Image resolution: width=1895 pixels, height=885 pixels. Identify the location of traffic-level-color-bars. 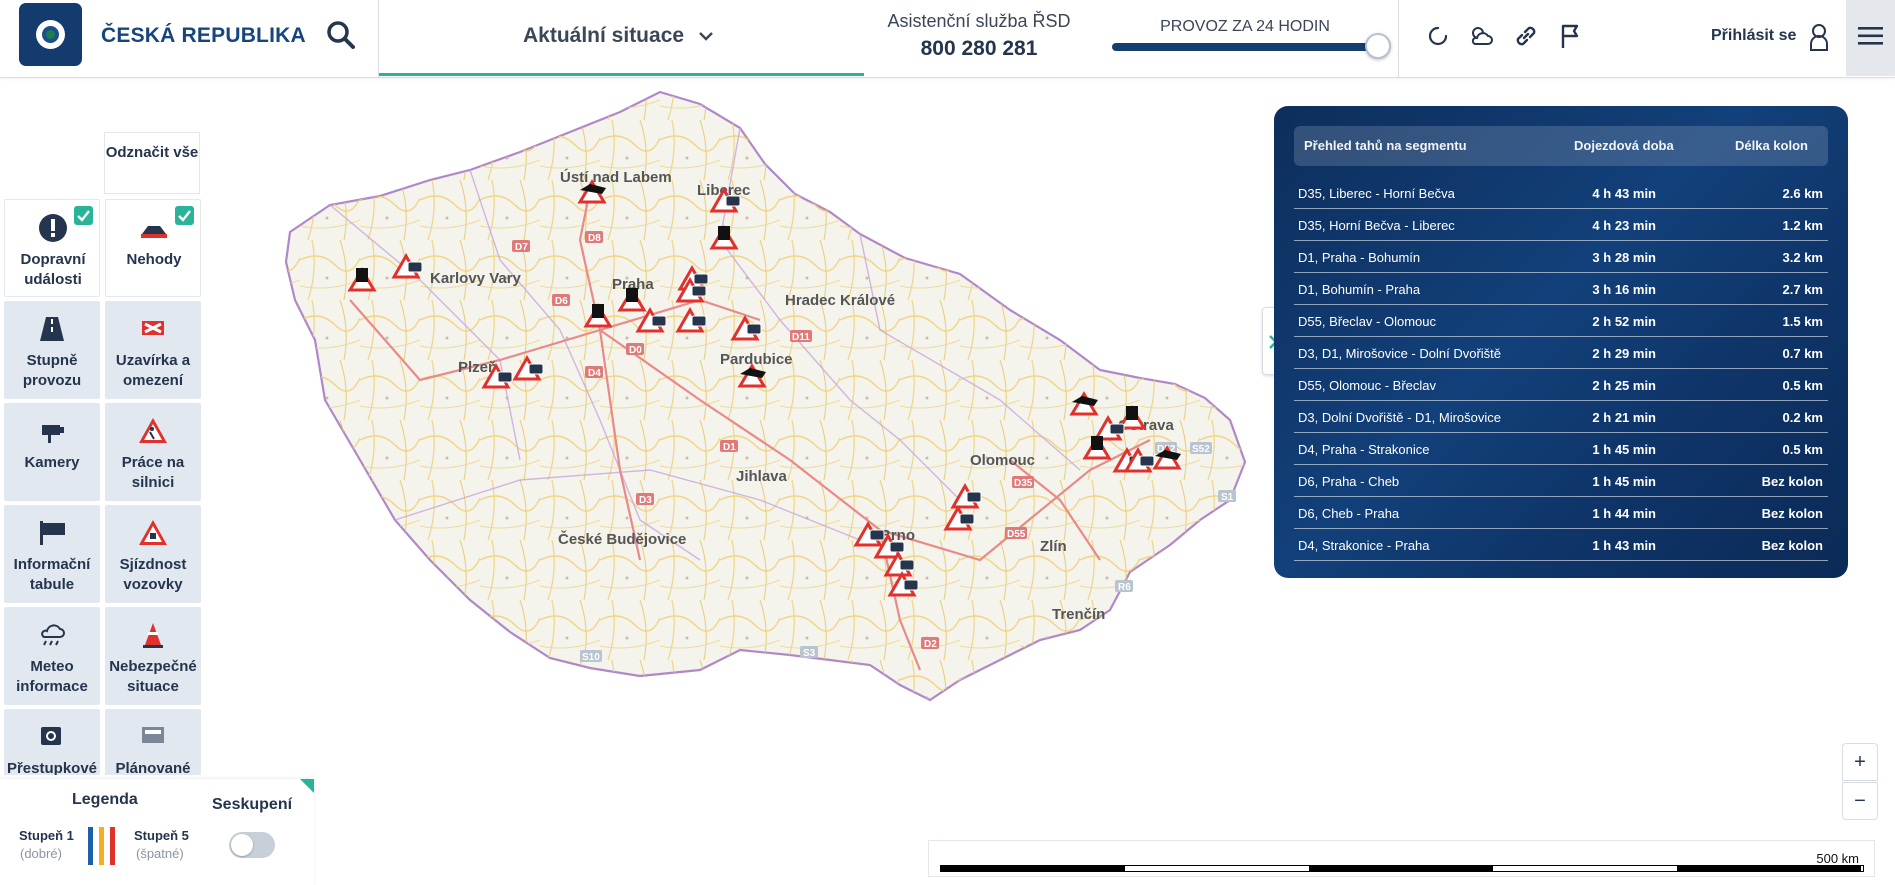
(104, 846).